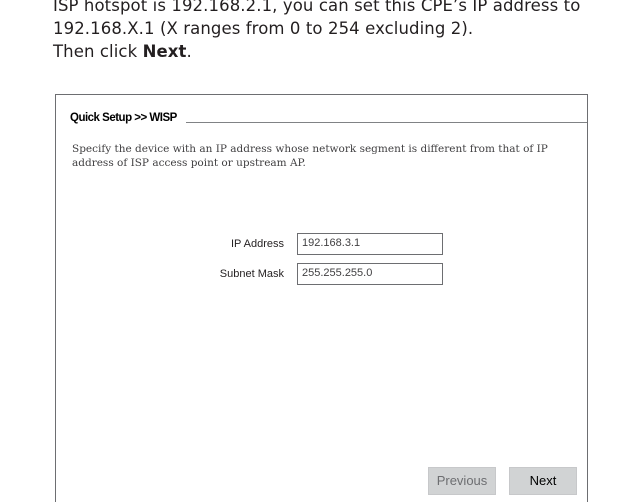  I want to click on ip-address-input: 192.168.3.1, so click(370, 244).